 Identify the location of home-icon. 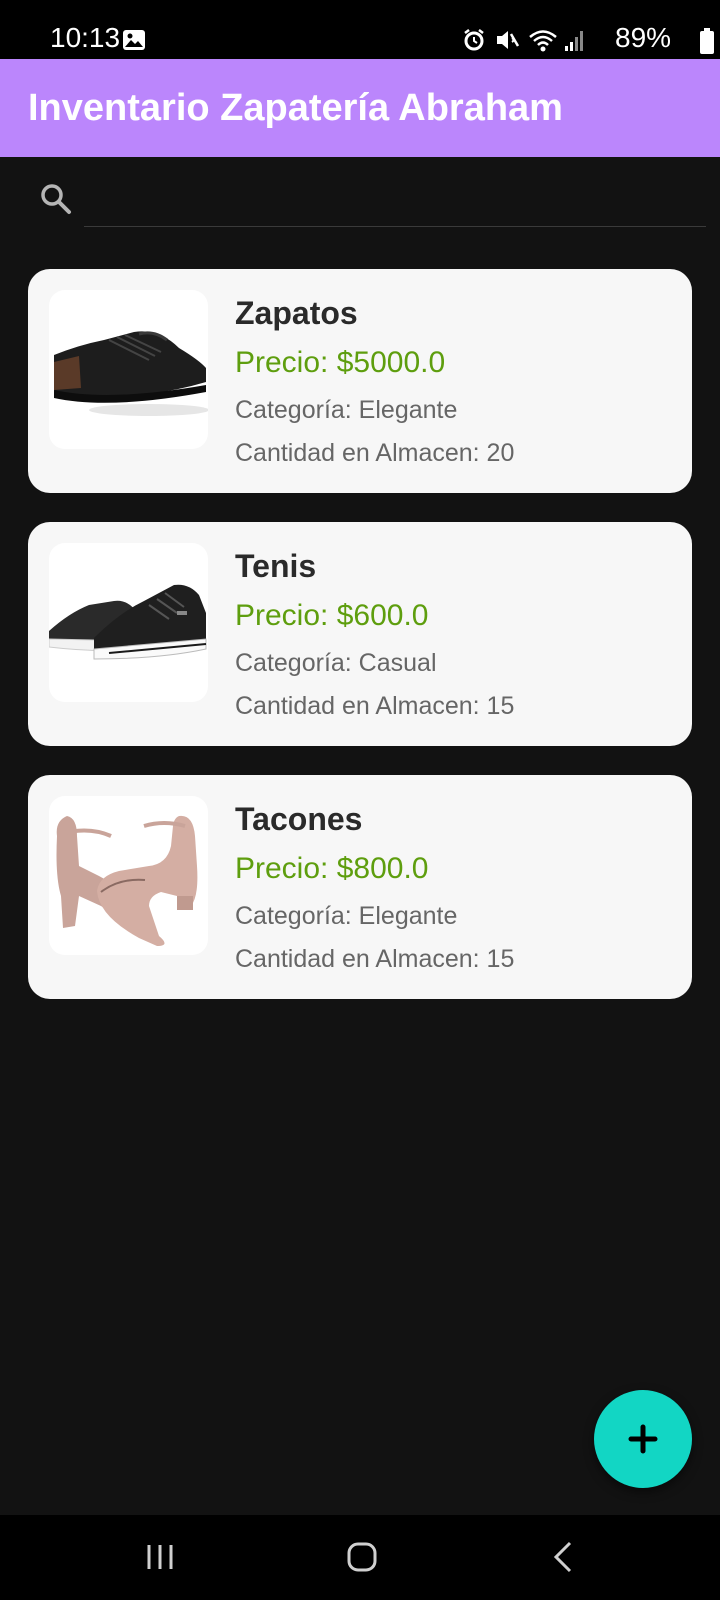
(362, 1557).